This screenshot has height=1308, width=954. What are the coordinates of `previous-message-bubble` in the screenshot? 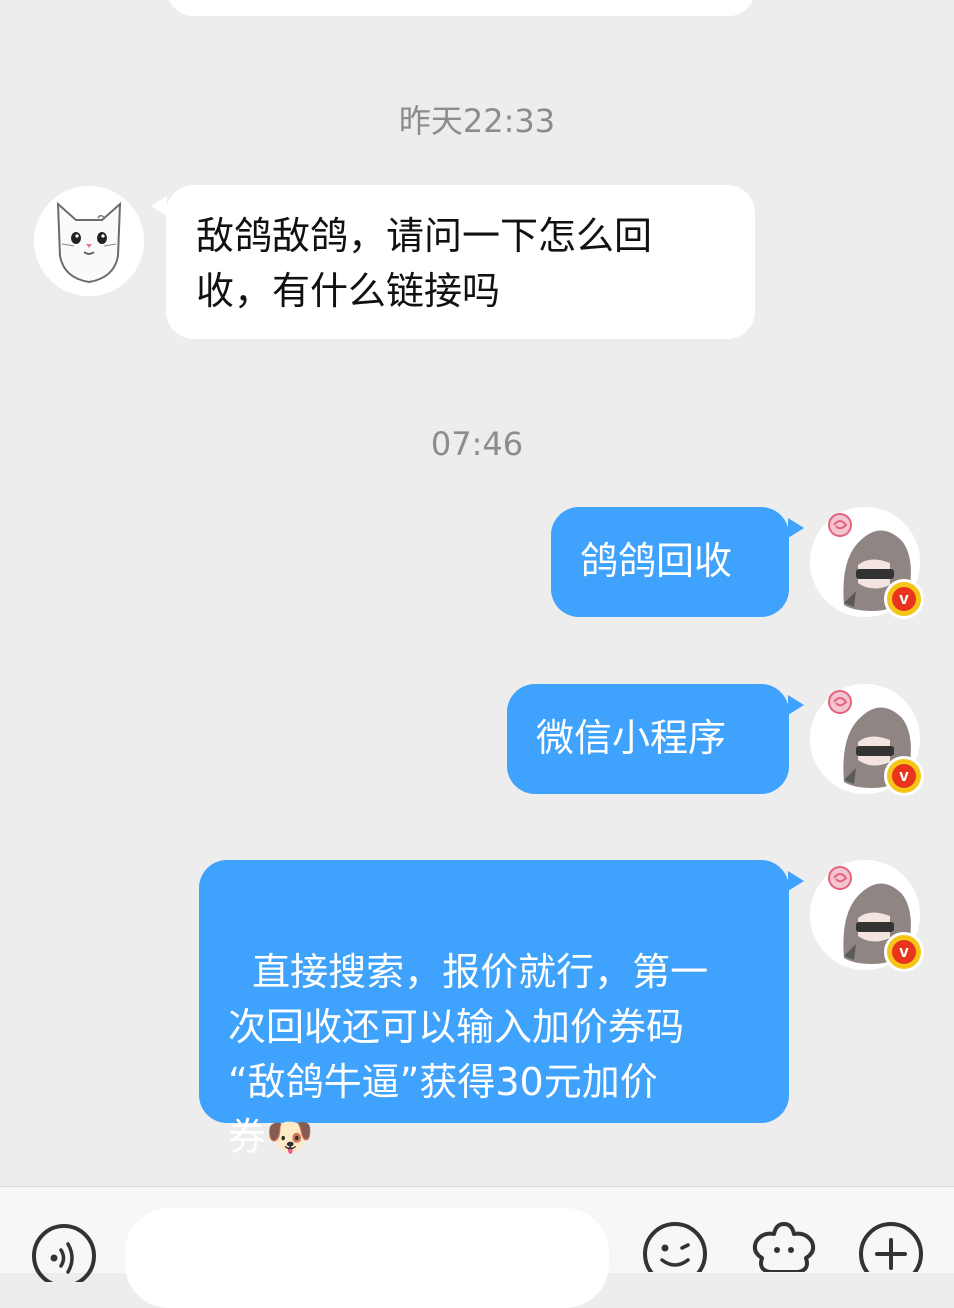 It's located at (461, 8).